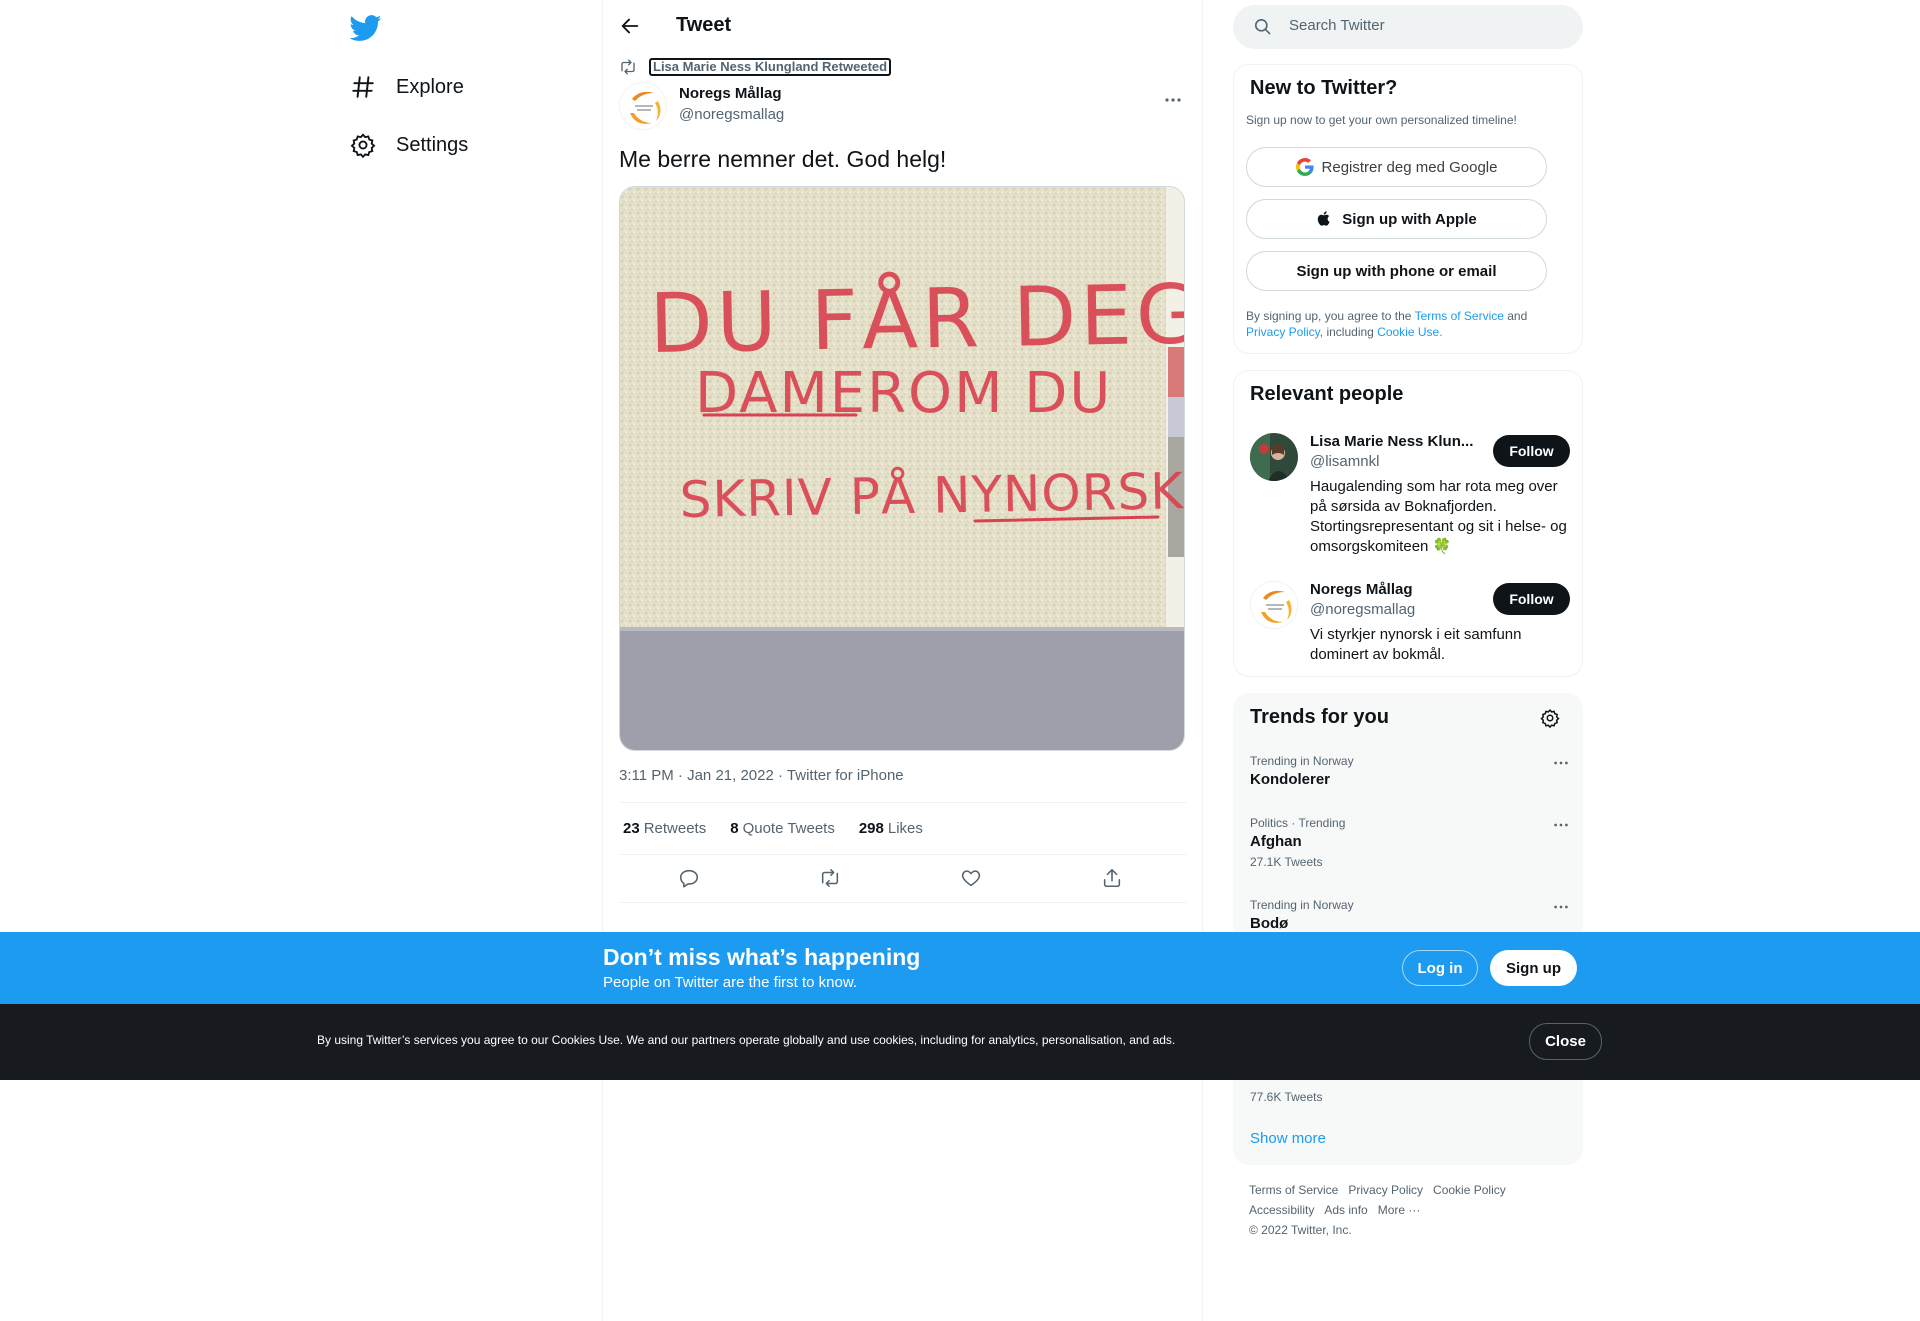 Image resolution: width=1920 pixels, height=1321 pixels. Describe the element at coordinates (788, 828) in the screenshot. I see `quotes-label: Quote Tweets` at that location.